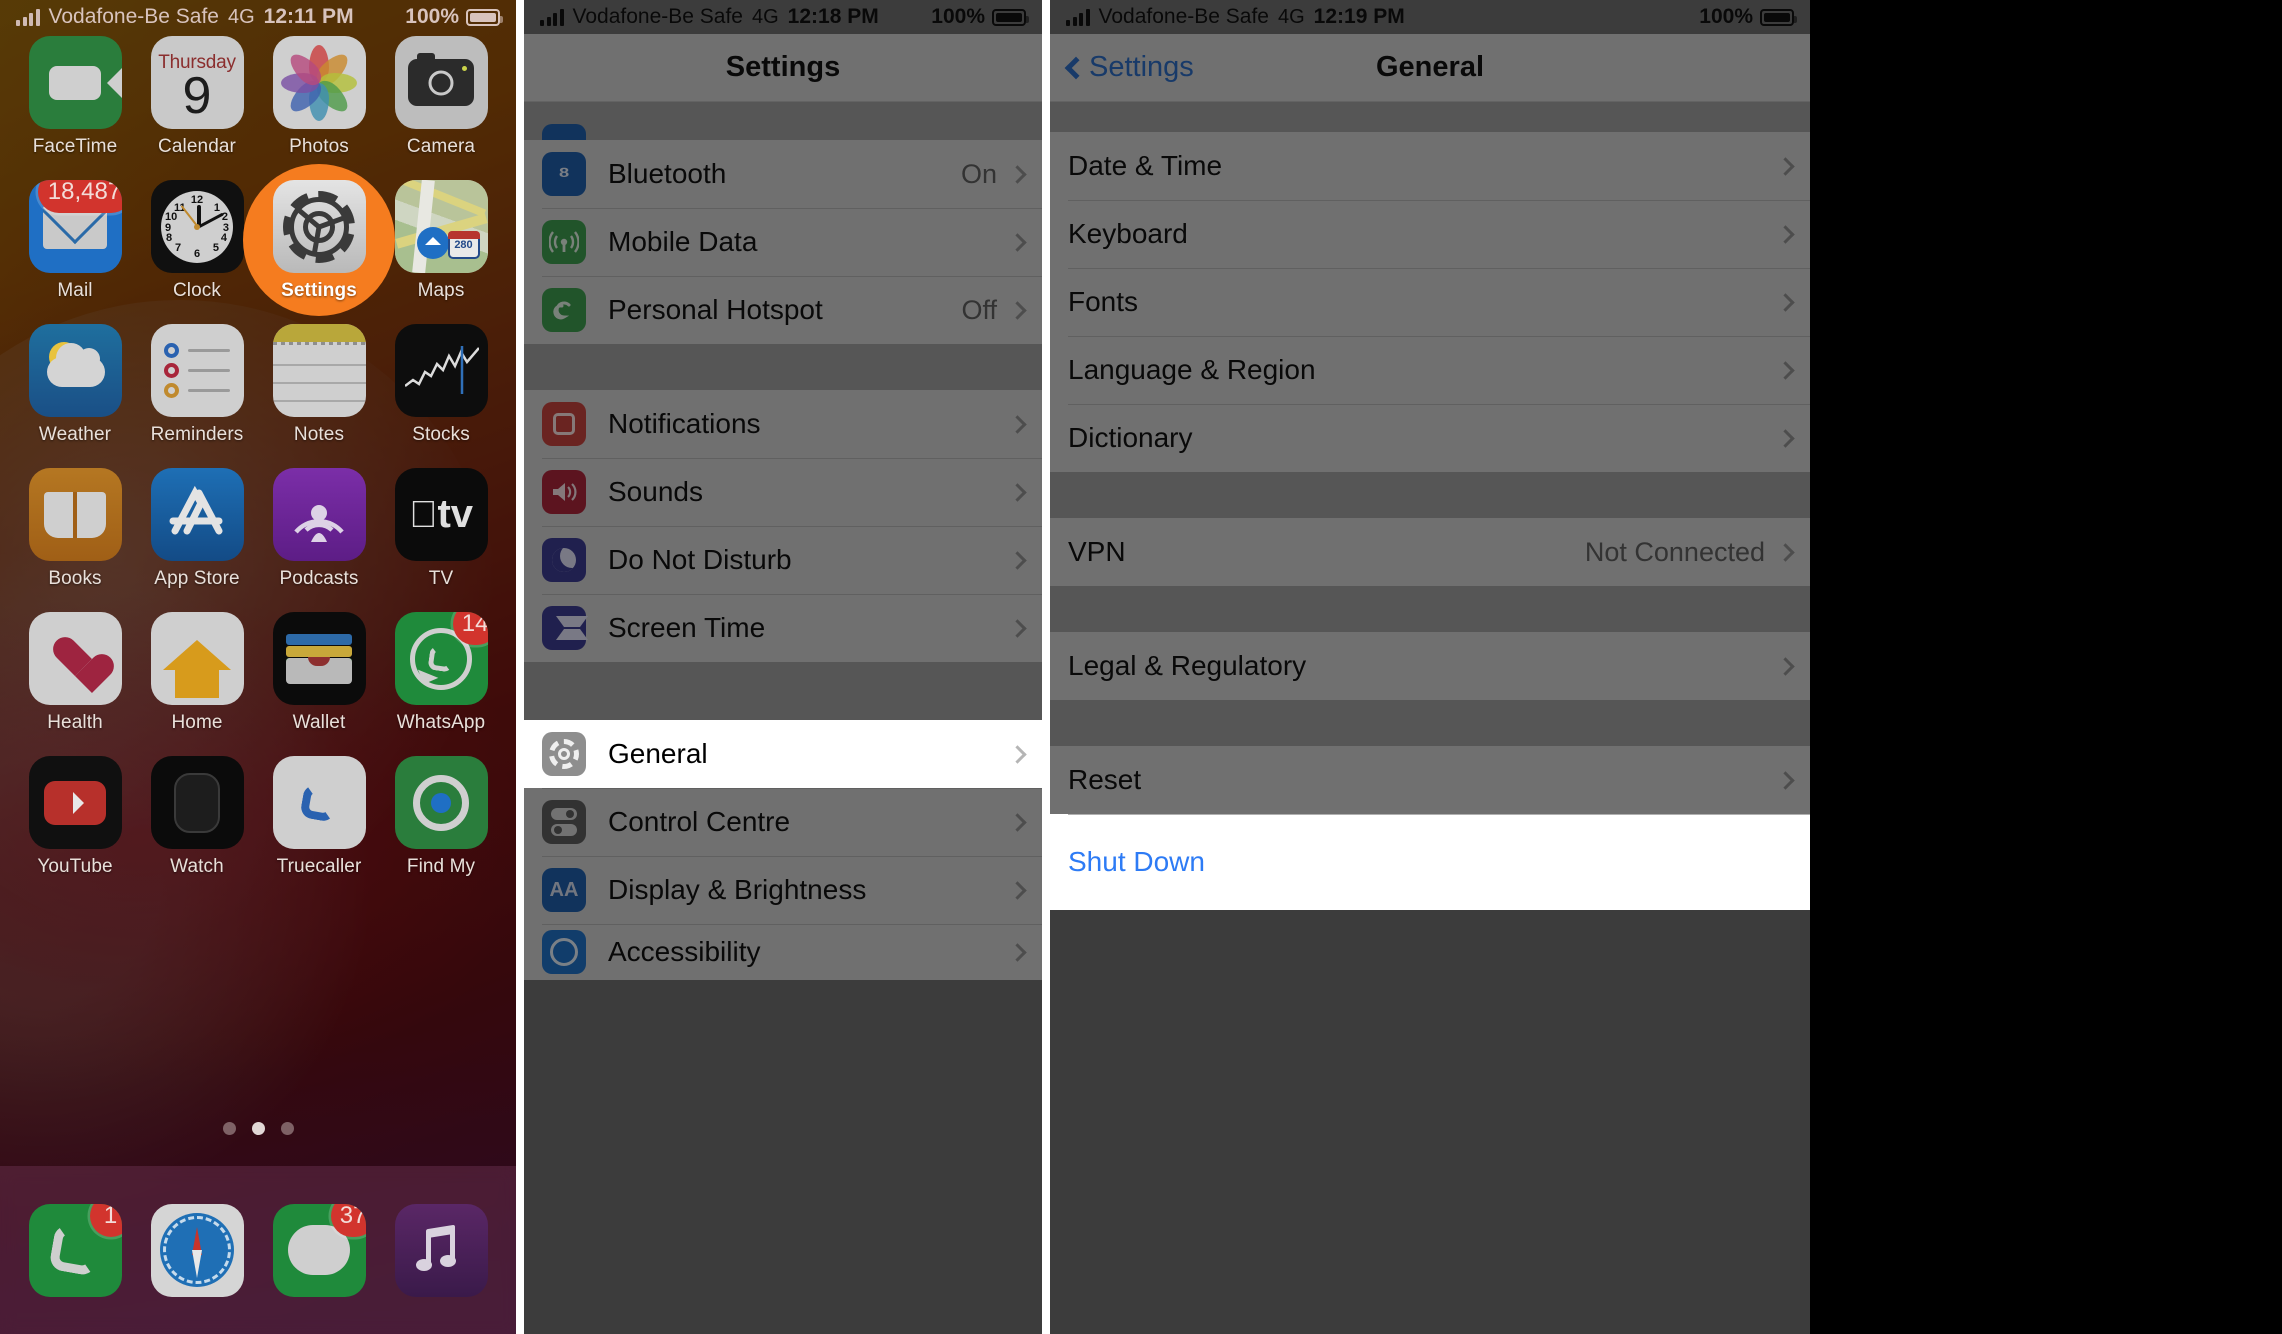 The image size is (2282, 1334). What do you see at coordinates (197, 514) in the screenshot?
I see `app-store-icon` at bounding box center [197, 514].